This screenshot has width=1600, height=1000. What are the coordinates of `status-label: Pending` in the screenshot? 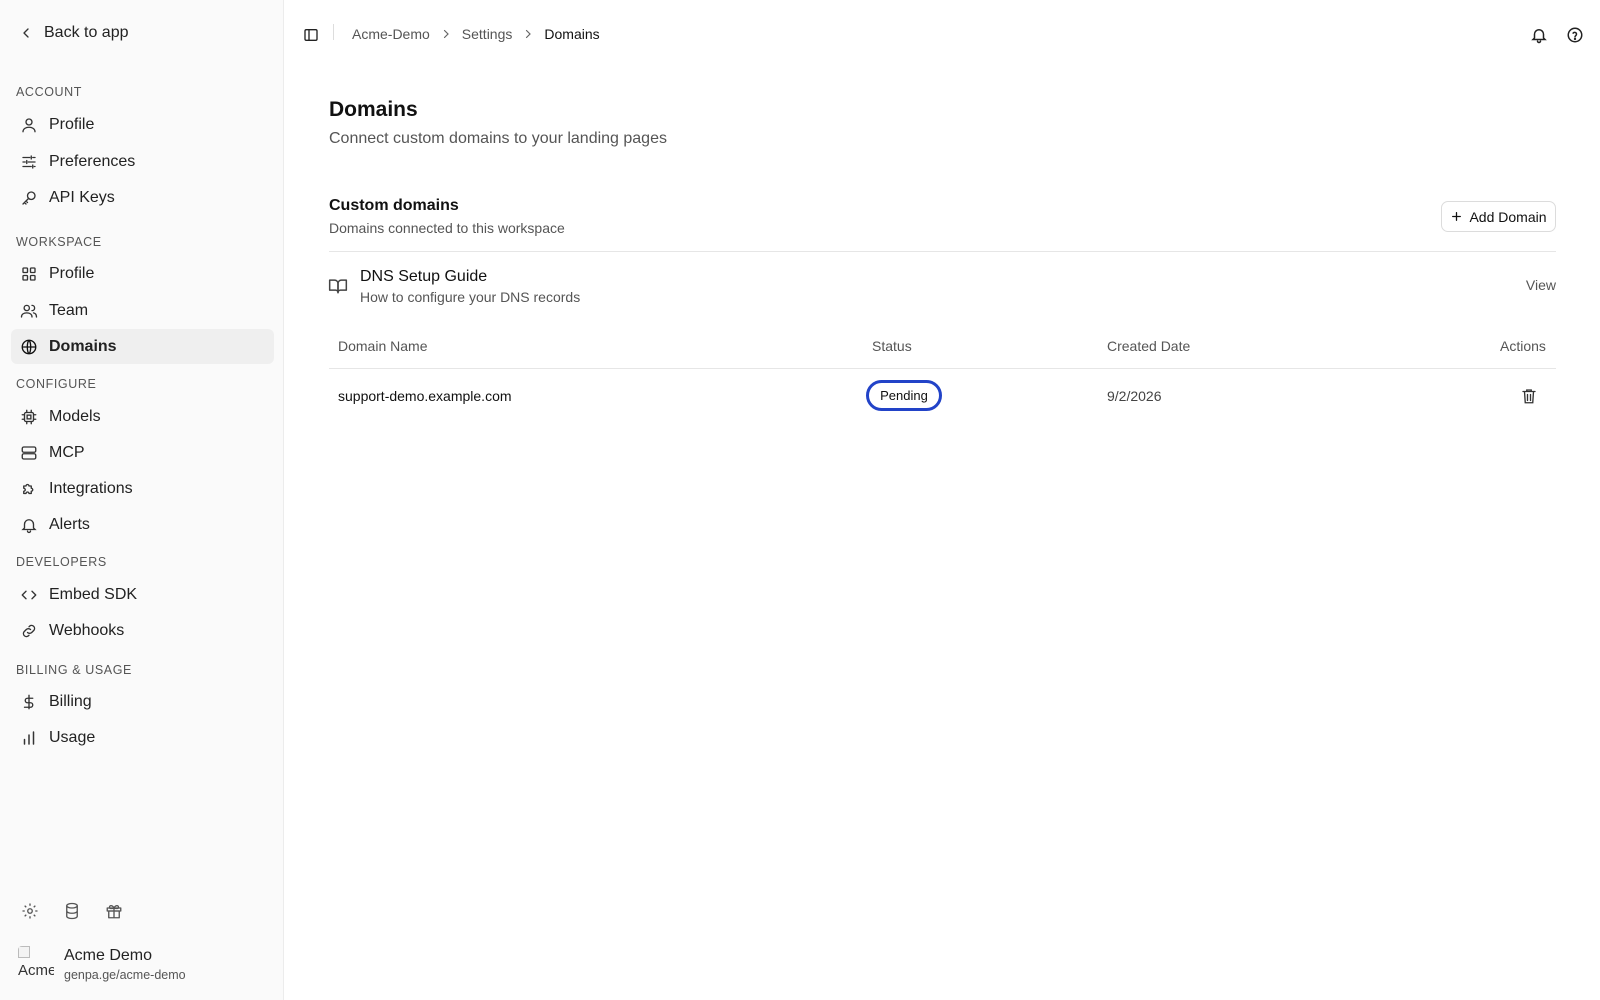 It's located at (904, 395).